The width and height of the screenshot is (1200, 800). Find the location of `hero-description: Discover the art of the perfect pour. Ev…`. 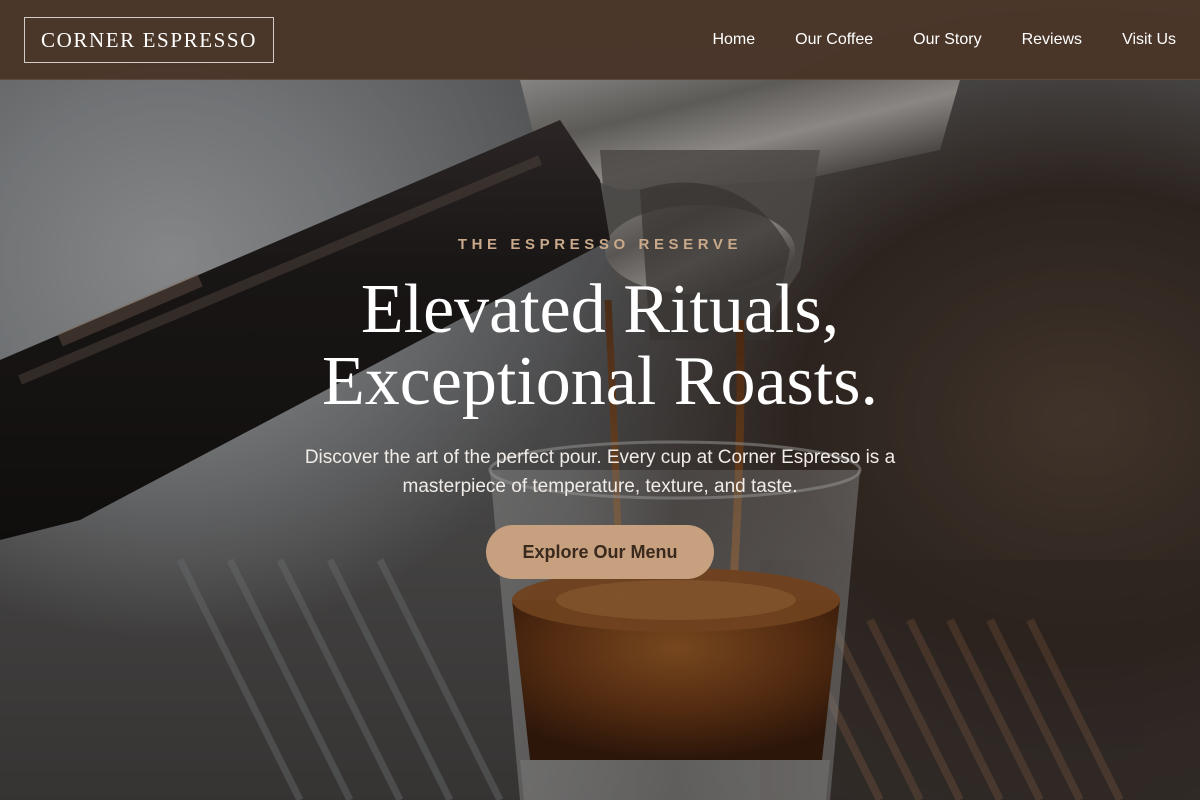

hero-description: Discover the art of the perfect pour. Ev… is located at coordinates (600, 472).